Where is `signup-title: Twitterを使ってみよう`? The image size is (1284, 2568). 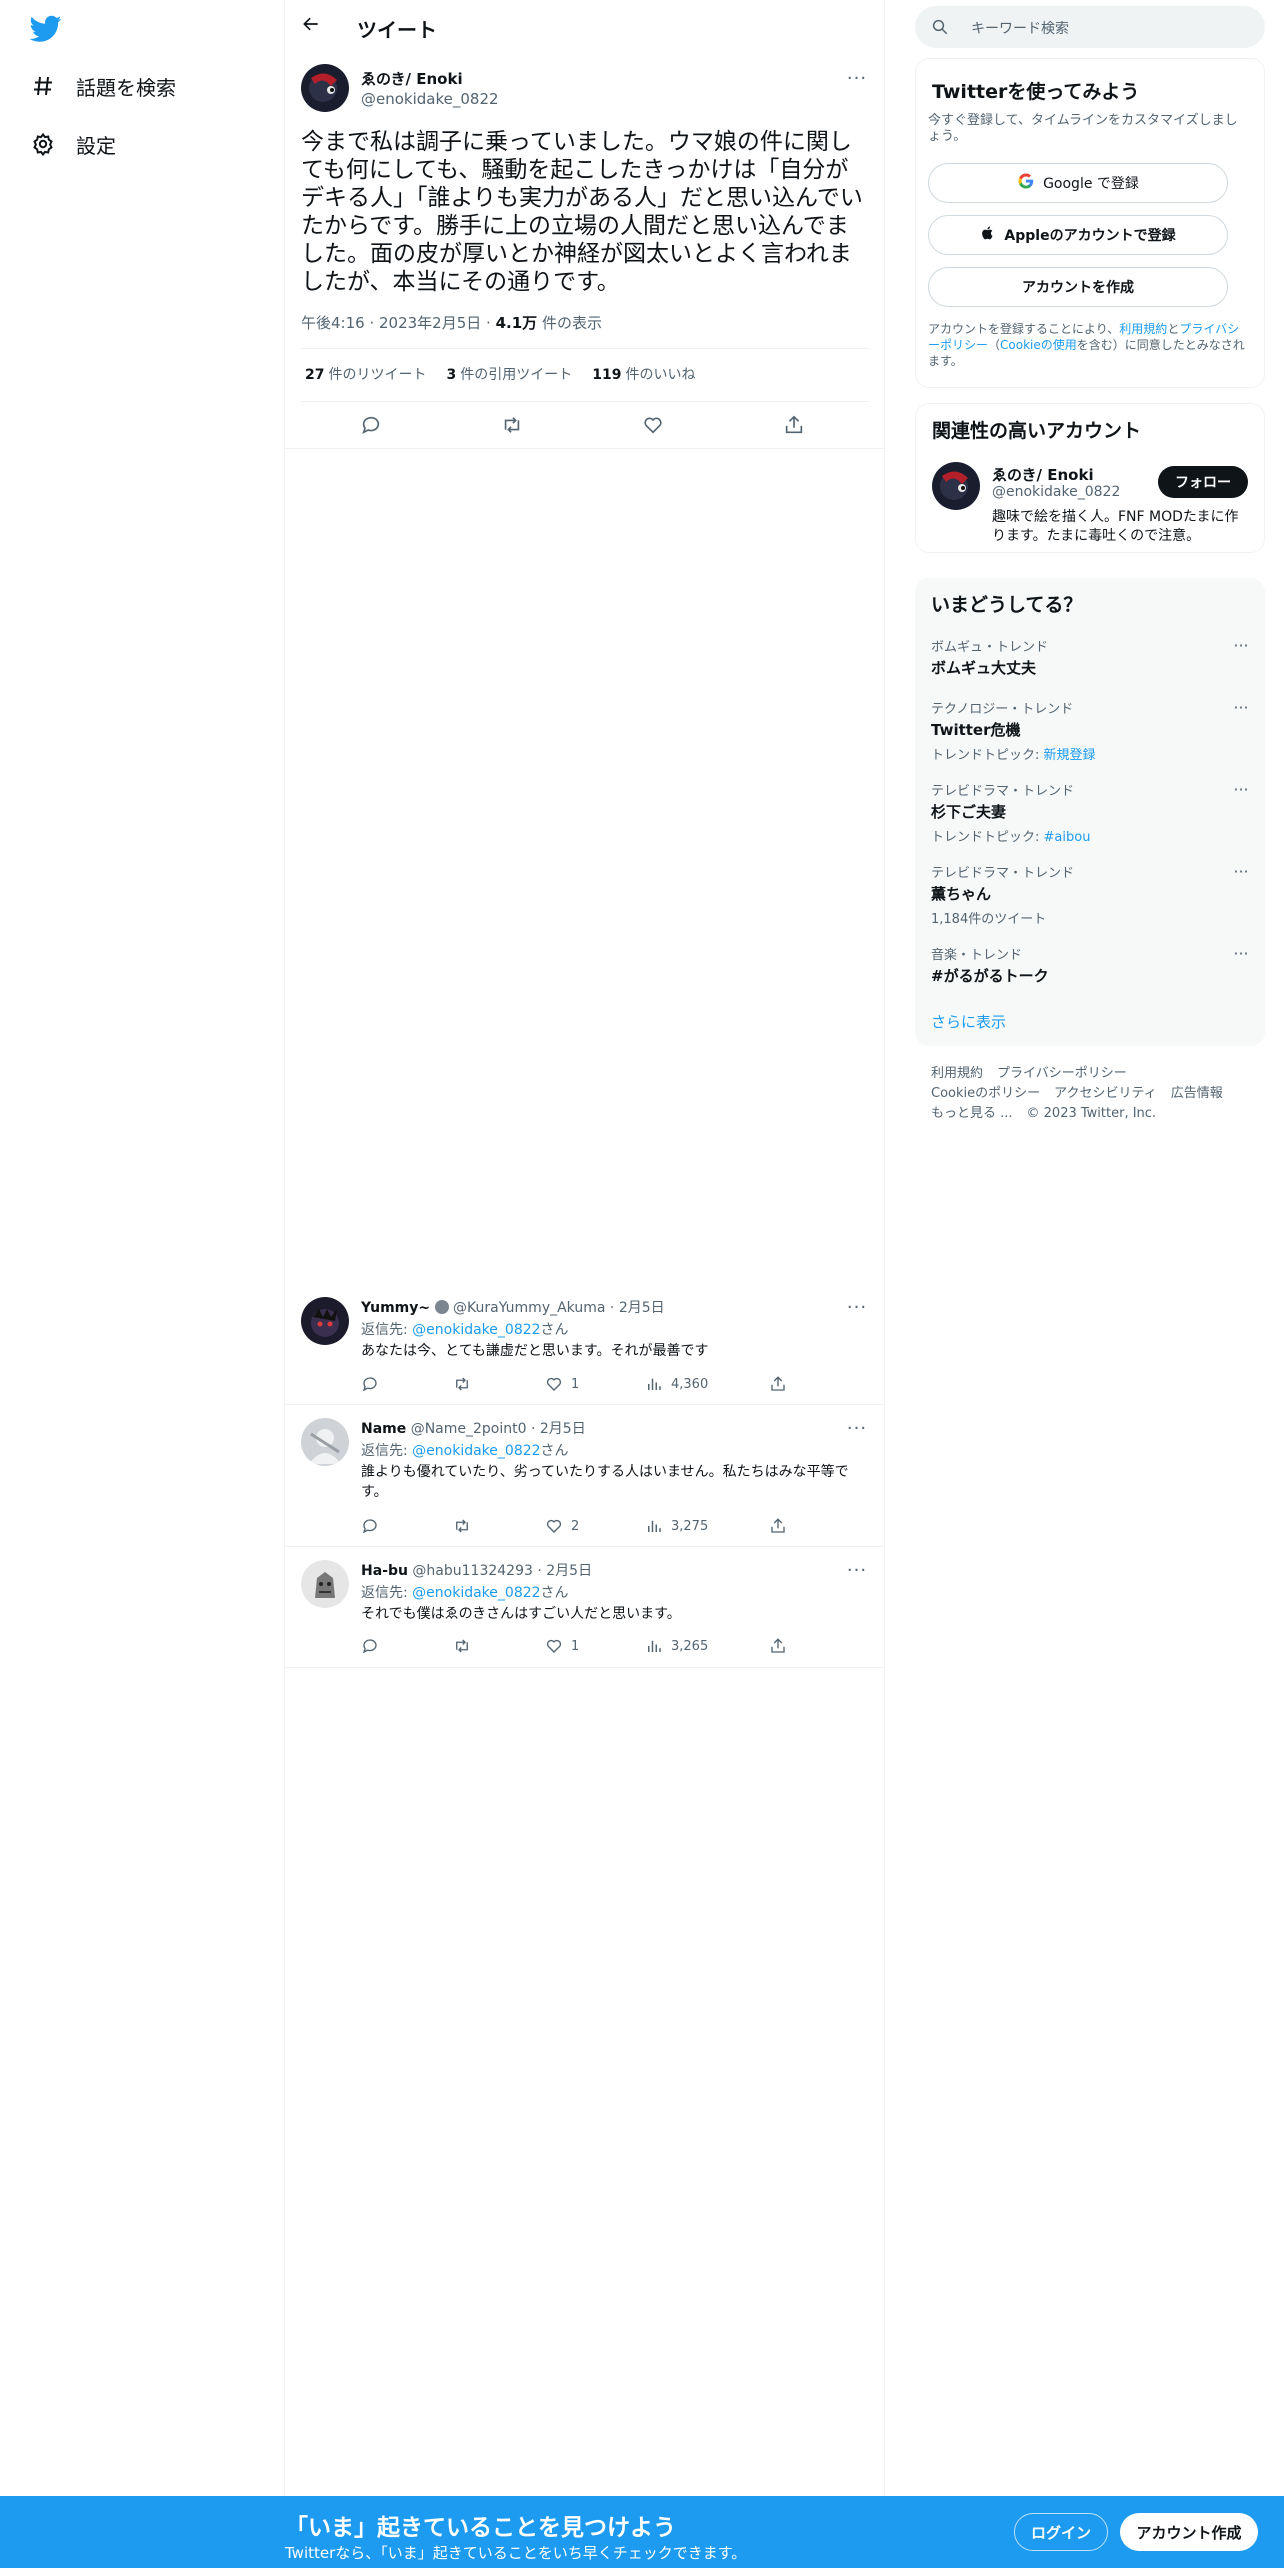
signup-title: Twitterを使ってみよう is located at coordinates (1036, 92).